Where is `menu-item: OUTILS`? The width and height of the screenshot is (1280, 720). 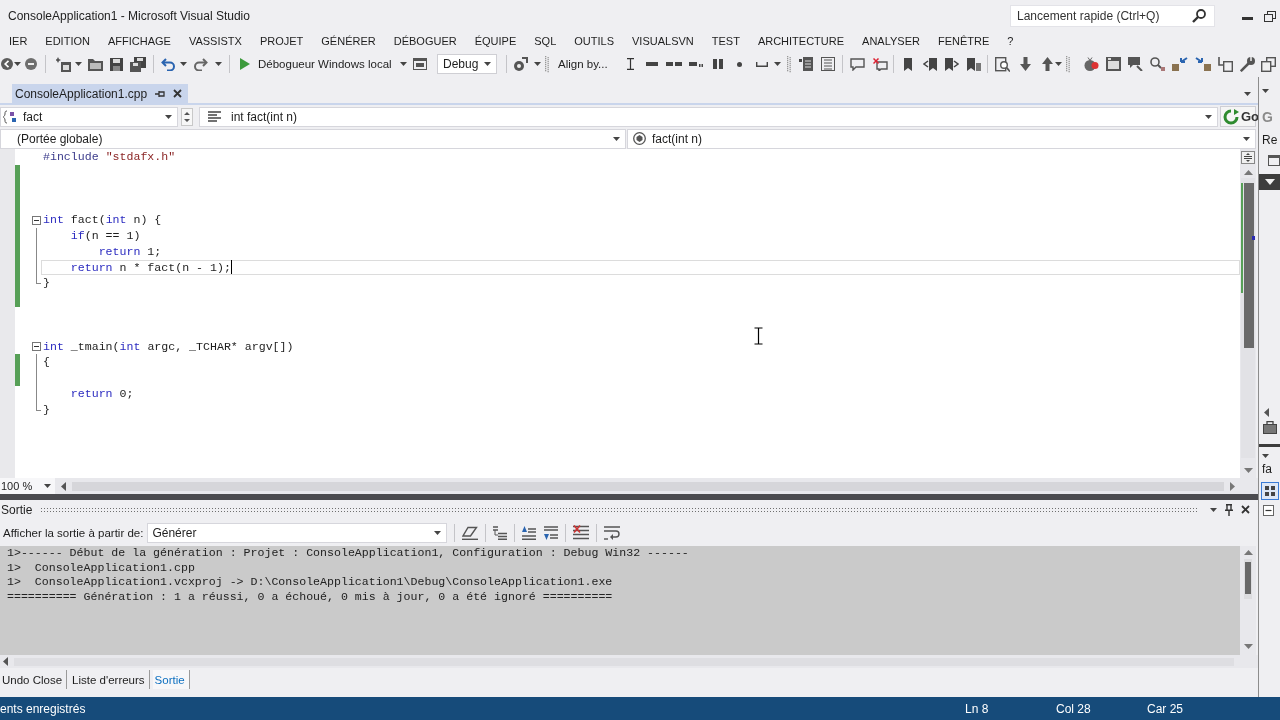
menu-item: OUTILS is located at coordinates (594, 40).